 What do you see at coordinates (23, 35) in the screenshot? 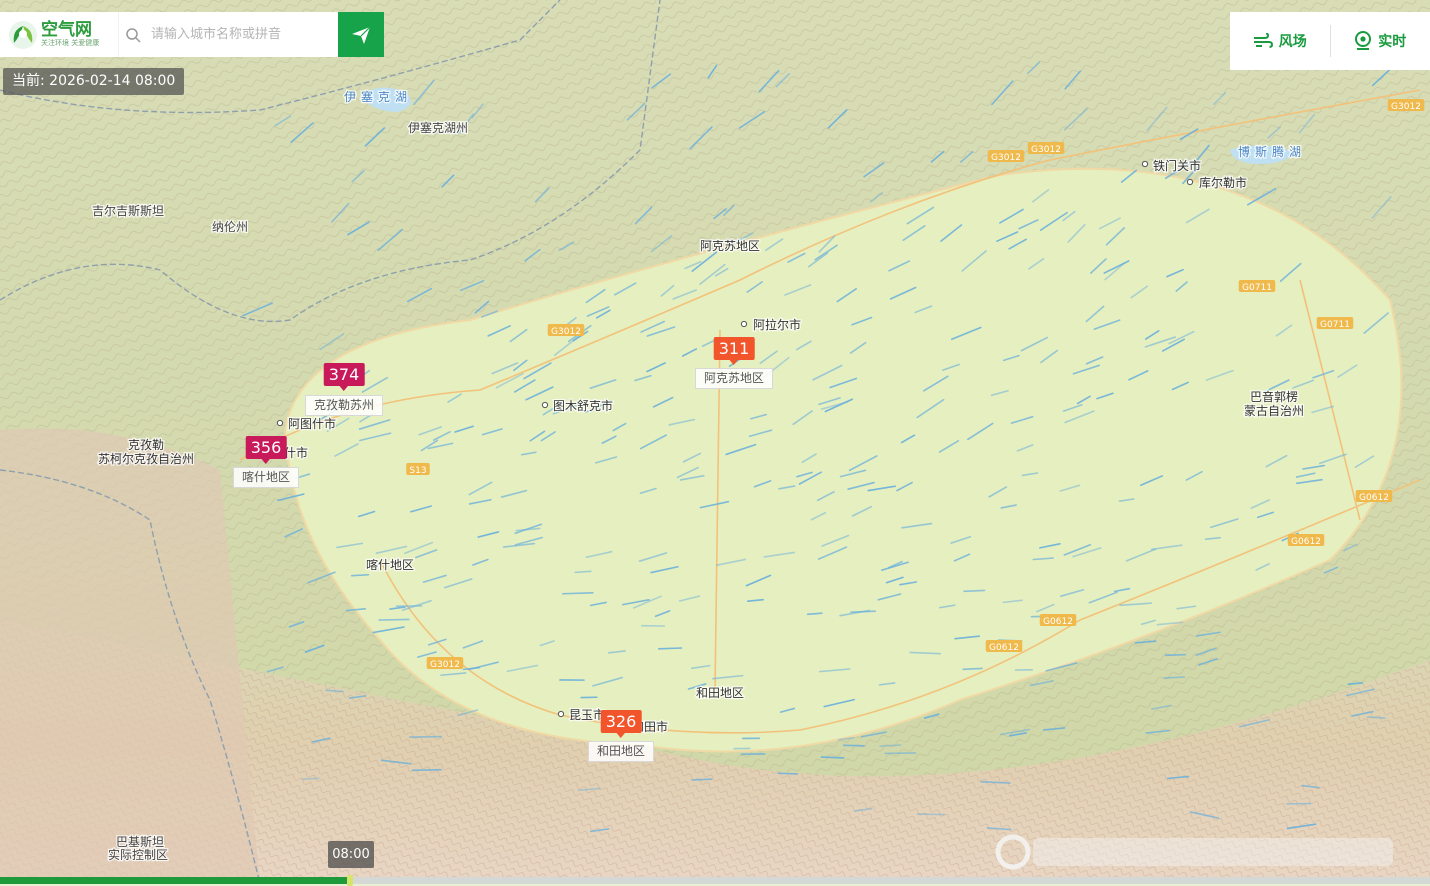
I see `leaf-logo-icon` at bounding box center [23, 35].